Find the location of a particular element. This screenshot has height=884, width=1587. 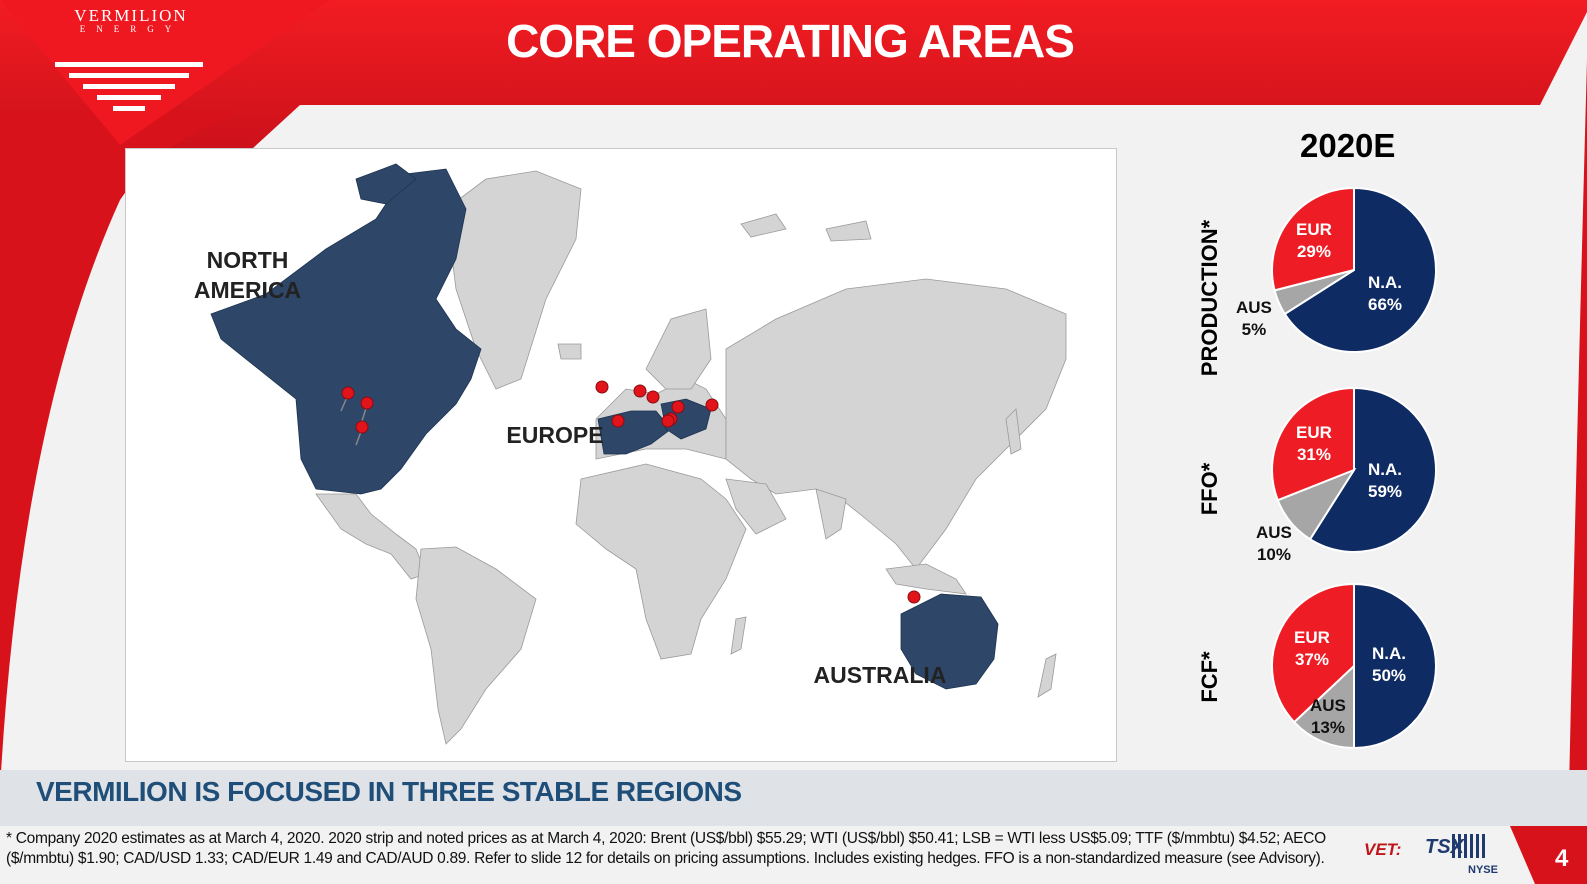

page-title: CORE OPERATING AREAS is located at coordinates (790, 41).